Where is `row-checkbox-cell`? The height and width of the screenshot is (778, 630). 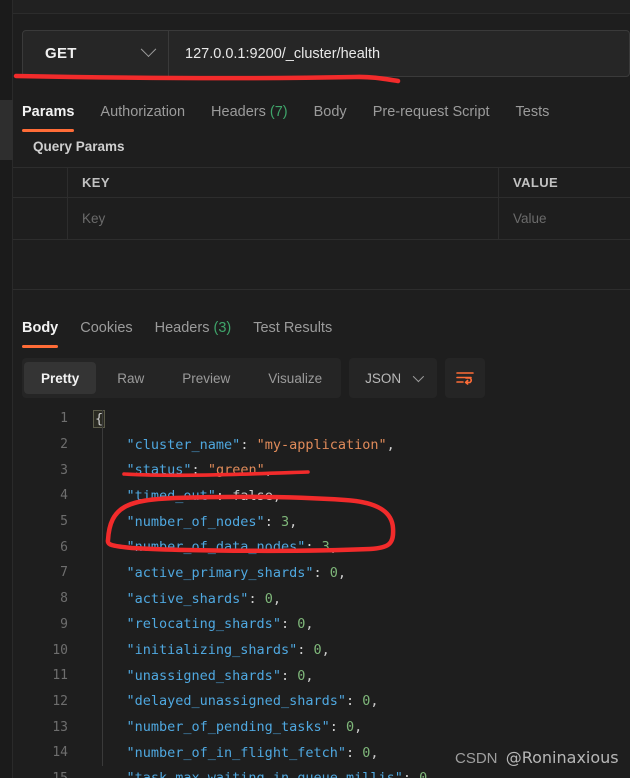
row-checkbox-cell is located at coordinates (40, 218).